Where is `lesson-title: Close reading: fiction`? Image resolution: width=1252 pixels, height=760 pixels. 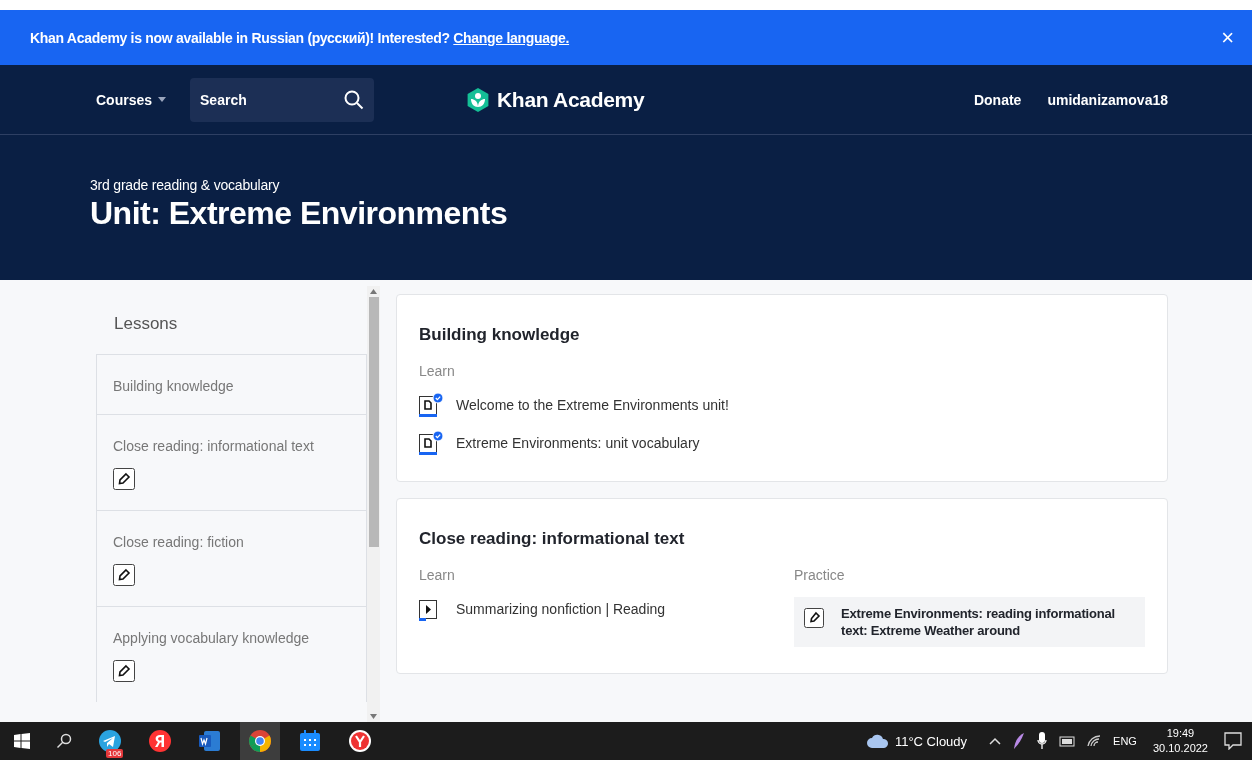 lesson-title: Close reading: fiction is located at coordinates (178, 542).